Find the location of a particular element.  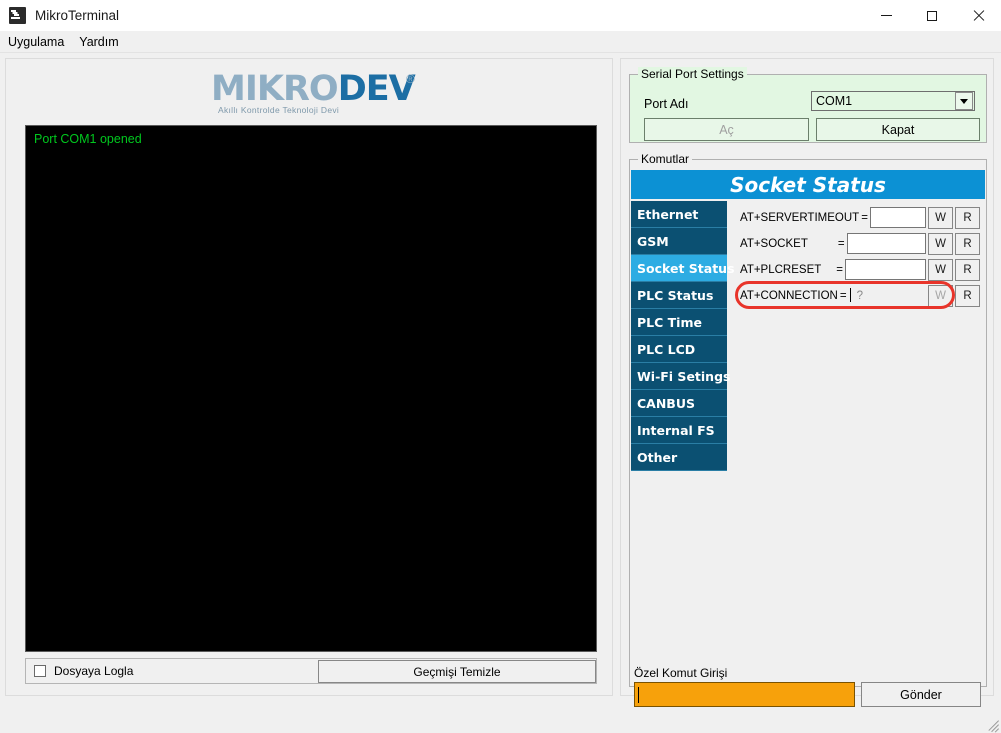

commands-header: Socket Status is located at coordinates (808, 184).